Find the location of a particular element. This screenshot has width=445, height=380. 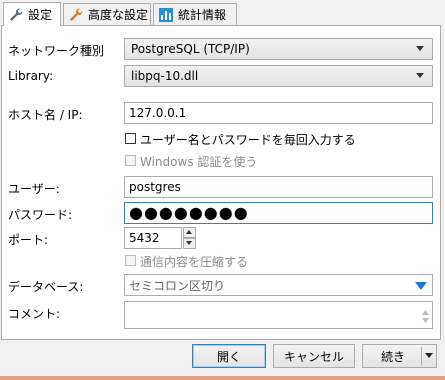

port-value: 5432 is located at coordinates (144, 238).